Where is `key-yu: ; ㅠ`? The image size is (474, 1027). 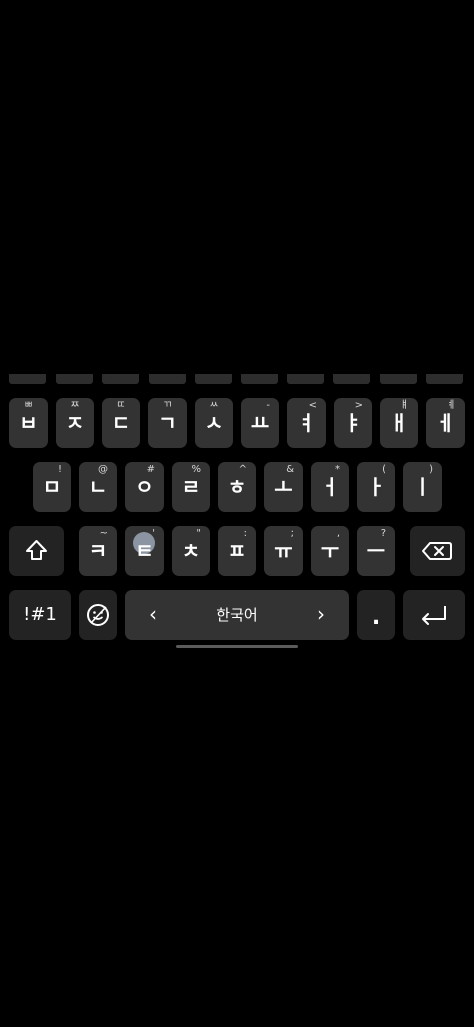 key-yu: ; ㅠ is located at coordinates (283, 551).